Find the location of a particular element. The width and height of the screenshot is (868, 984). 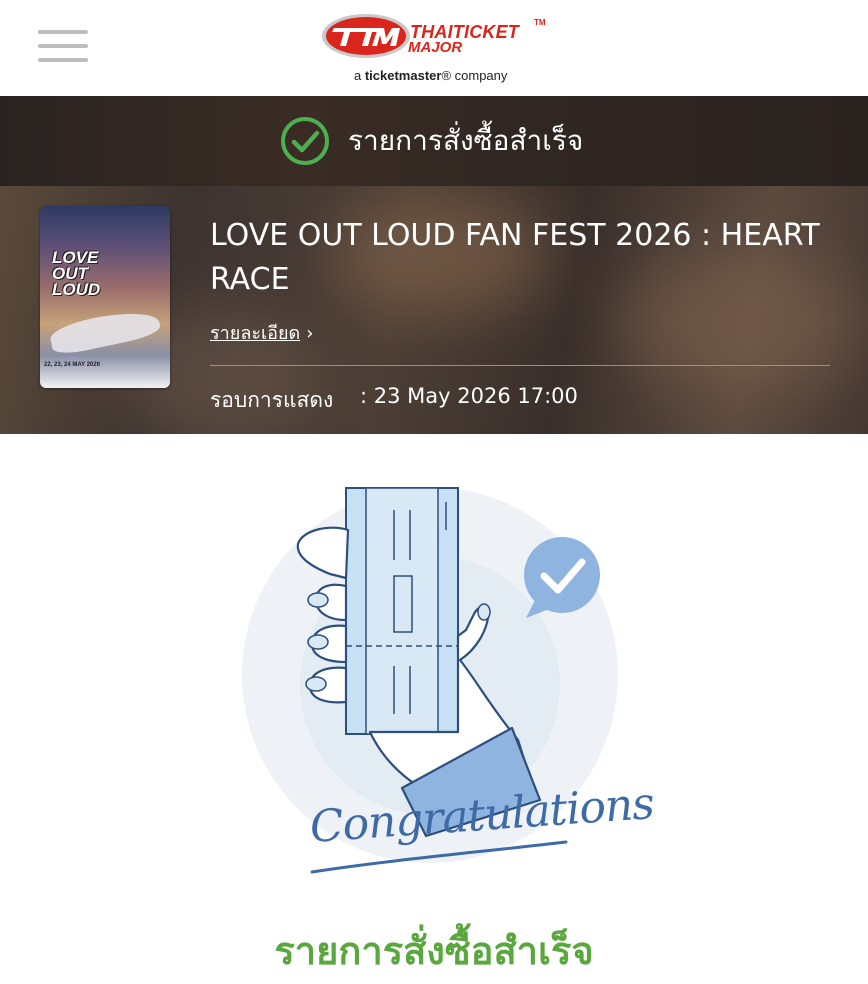

show-round-label: รอบการแสดง is located at coordinates (272, 400).